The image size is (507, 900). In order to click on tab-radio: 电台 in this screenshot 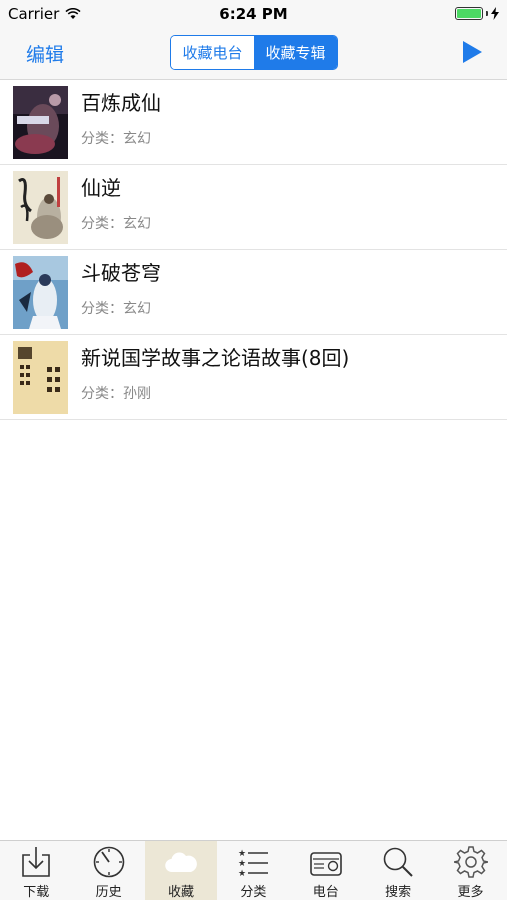, I will do `click(326, 870)`.